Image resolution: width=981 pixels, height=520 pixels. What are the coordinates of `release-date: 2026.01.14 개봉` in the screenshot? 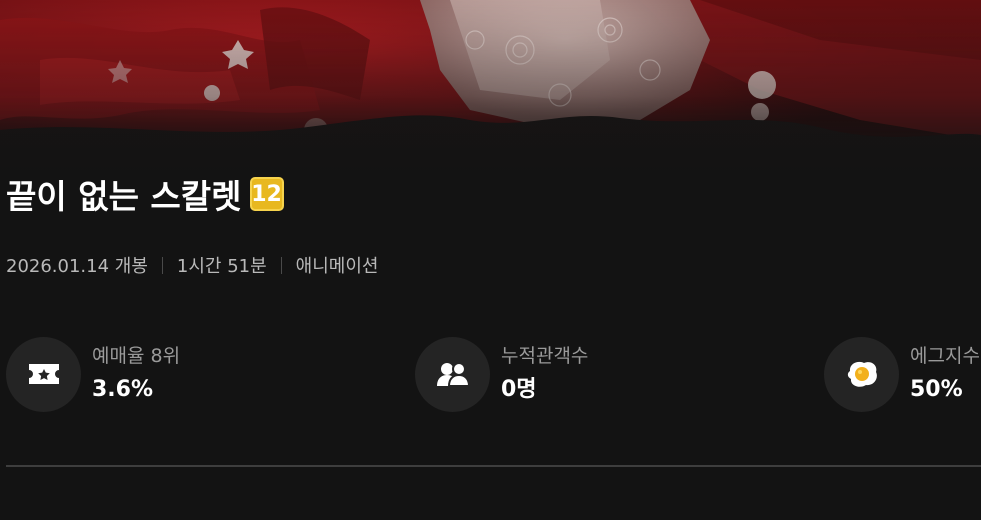 It's located at (77, 266).